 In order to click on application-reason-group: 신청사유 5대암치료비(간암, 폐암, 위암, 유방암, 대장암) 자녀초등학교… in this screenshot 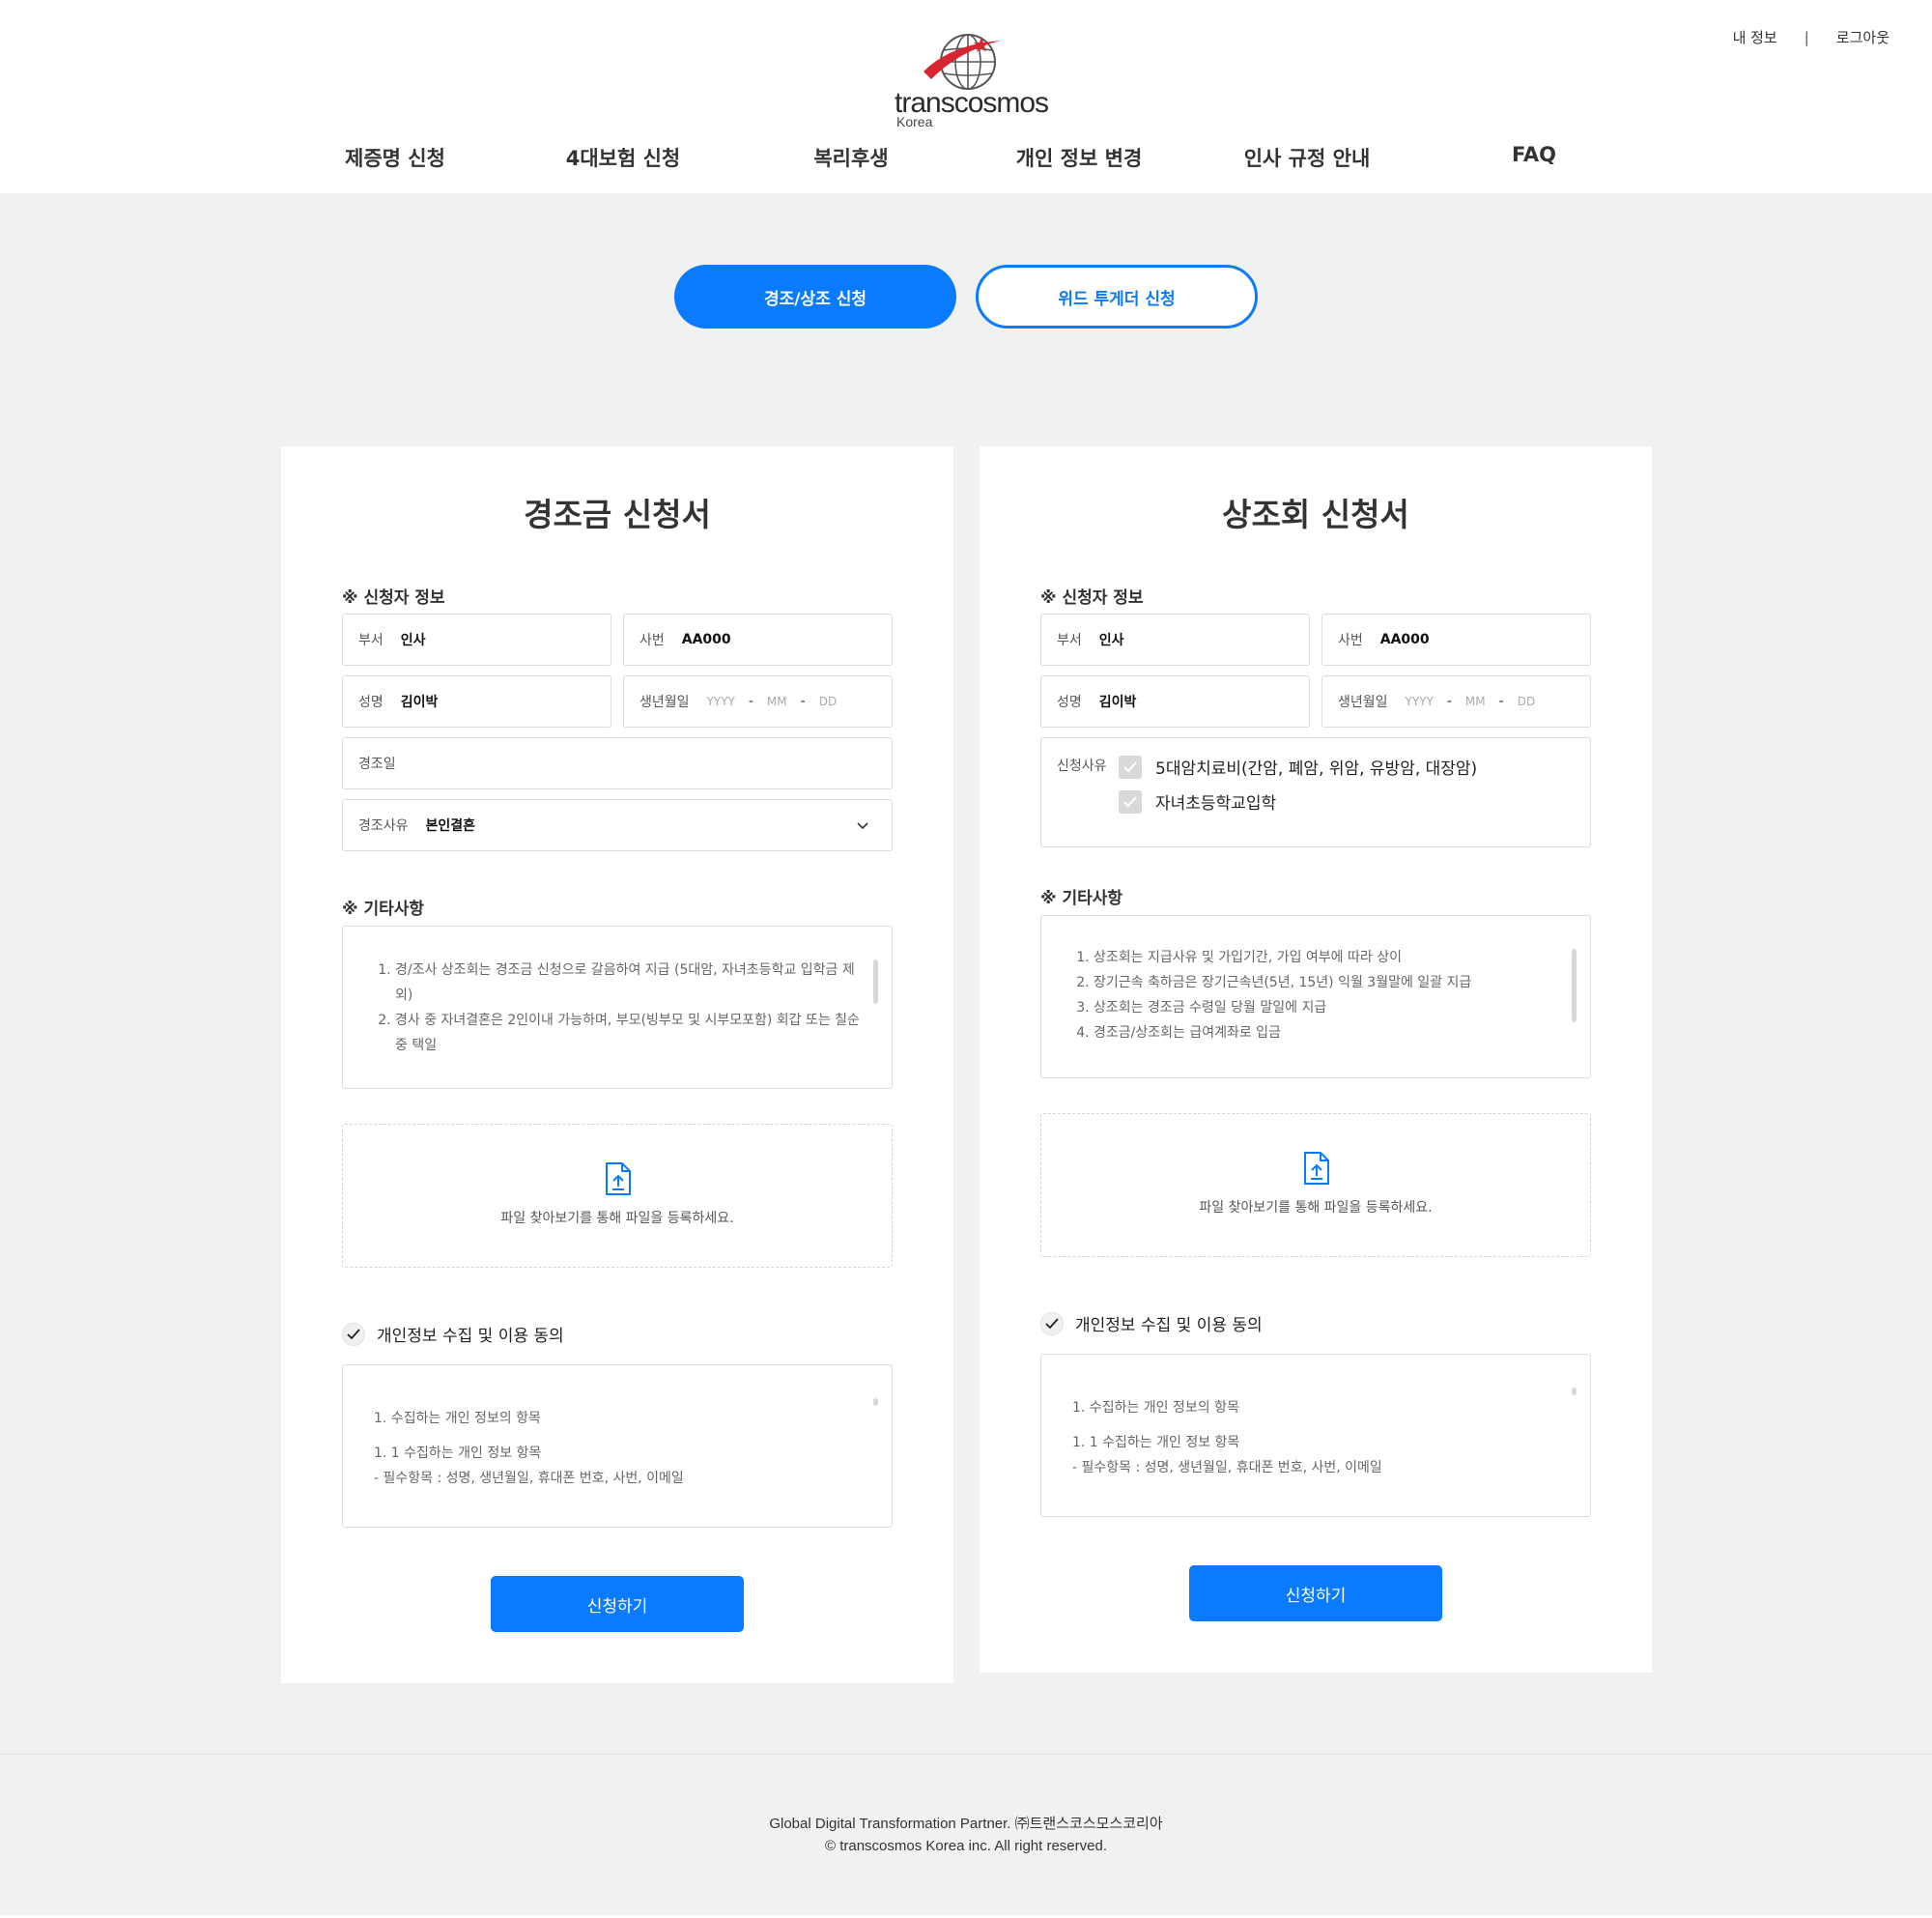, I will do `click(1315, 792)`.